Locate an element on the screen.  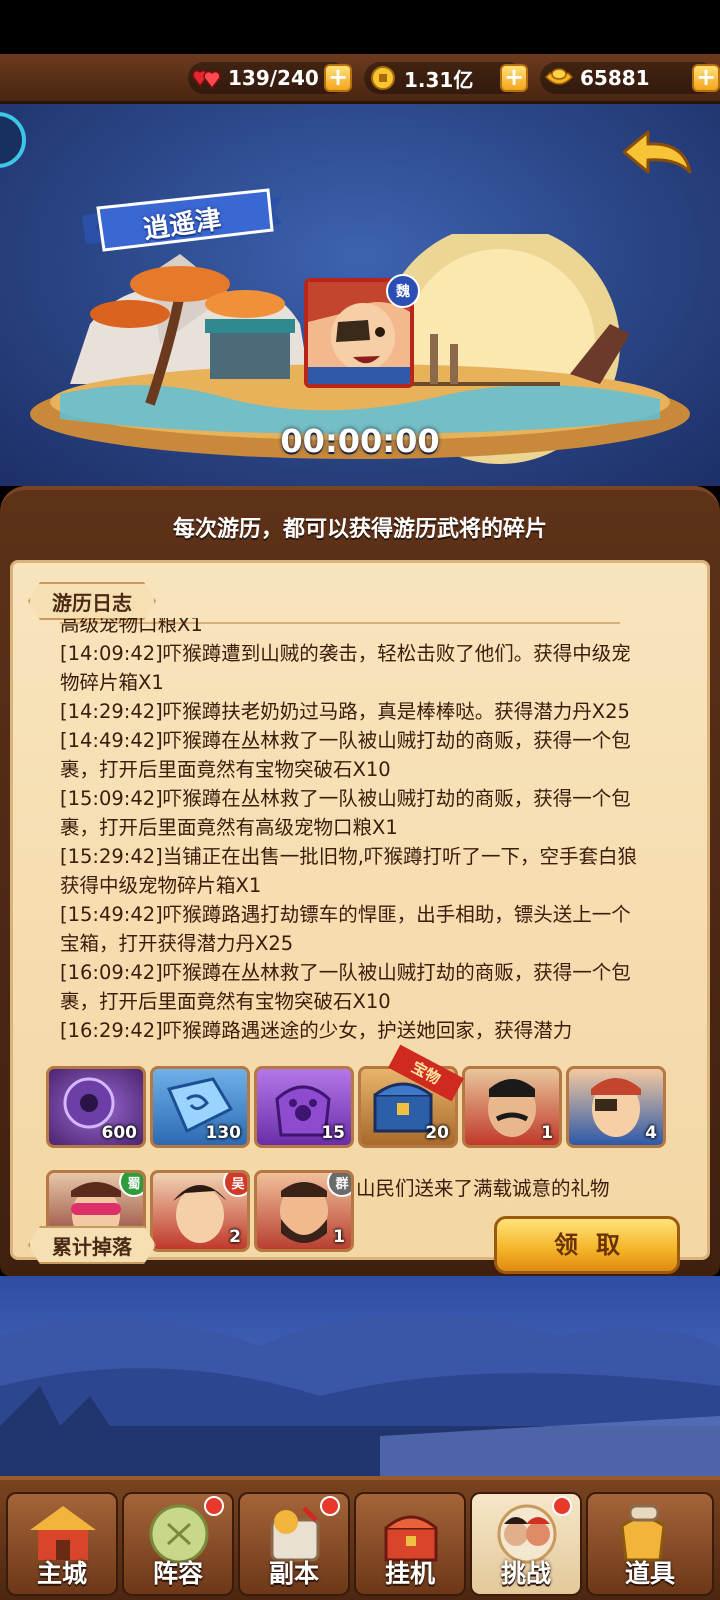
nav-items: 道具 is located at coordinates (650, 1544).